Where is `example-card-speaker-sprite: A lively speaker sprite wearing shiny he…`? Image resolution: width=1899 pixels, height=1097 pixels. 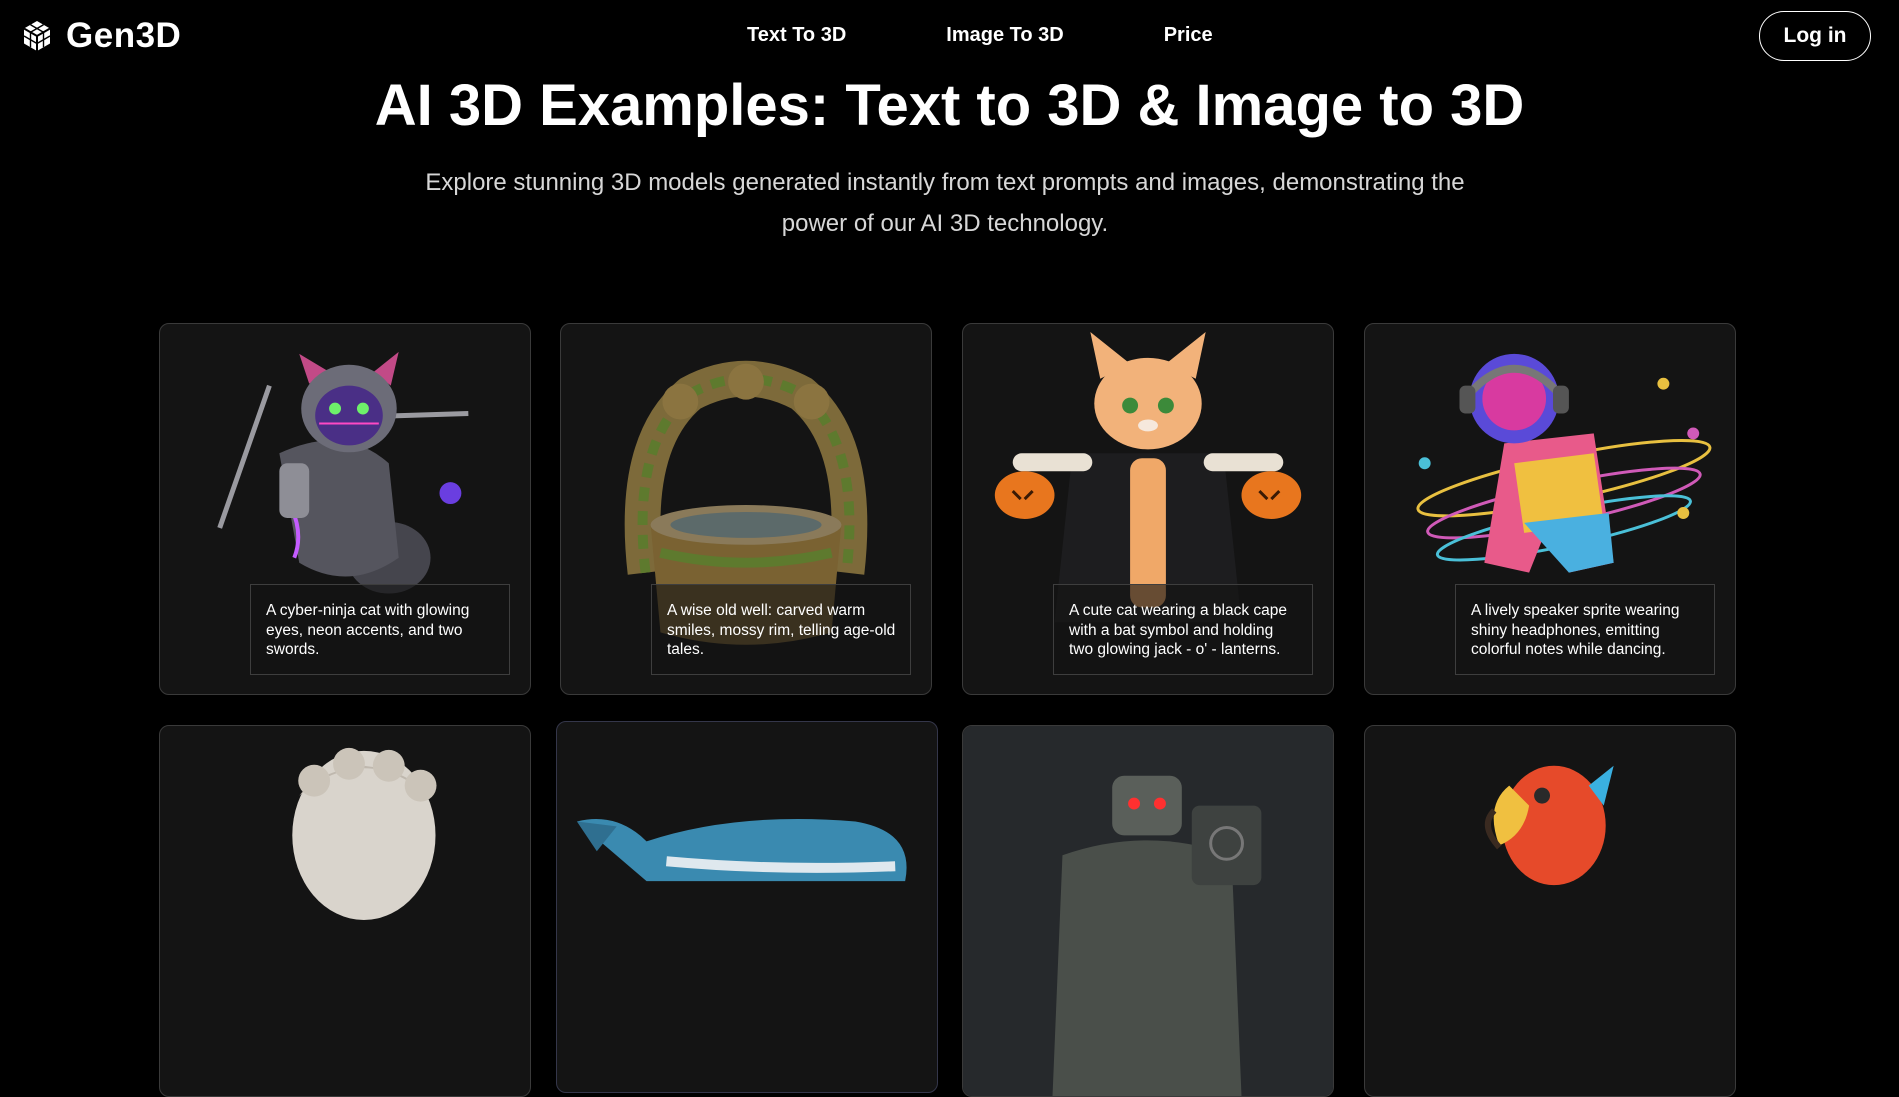 example-card-speaker-sprite: A lively speaker sprite wearing shiny he… is located at coordinates (1550, 509).